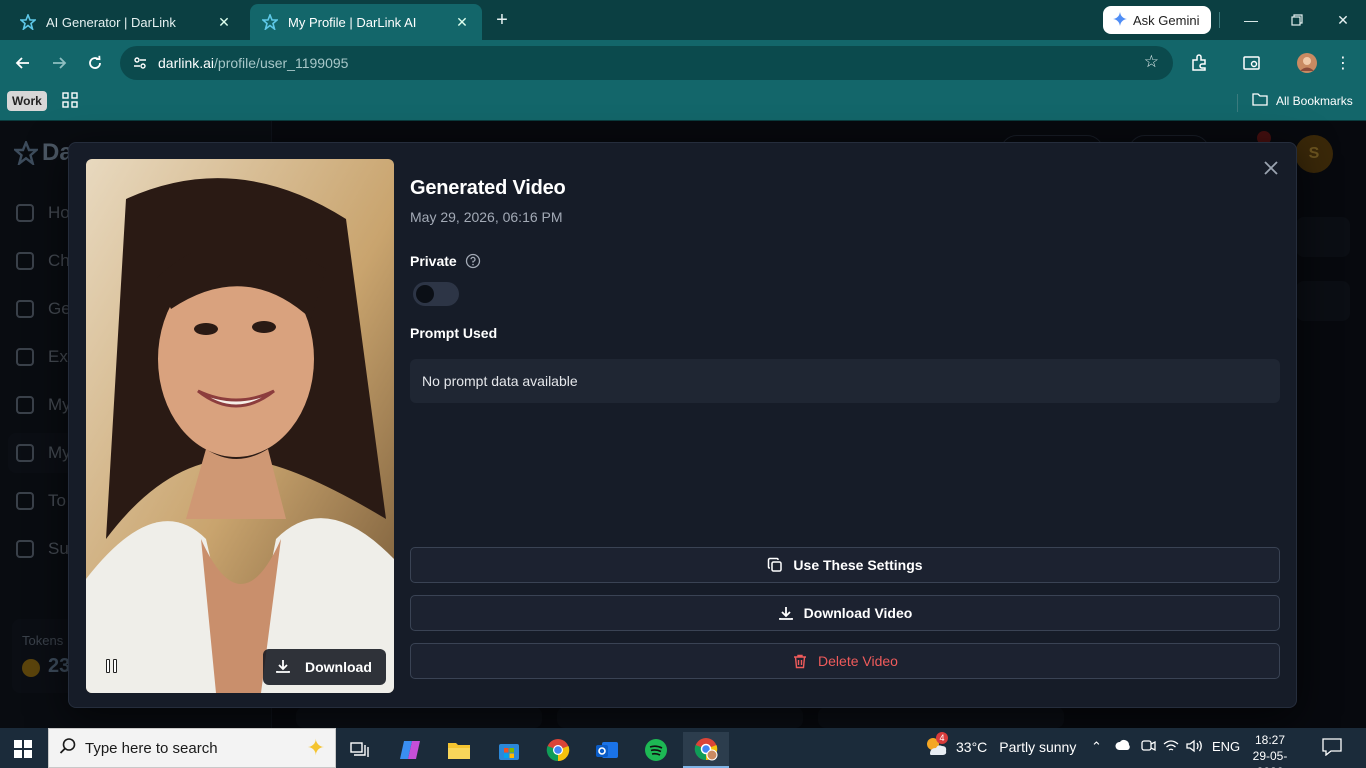  What do you see at coordinates (972, 747) in the screenshot?
I see `weather-temp: 33°C` at bounding box center [972, 747].